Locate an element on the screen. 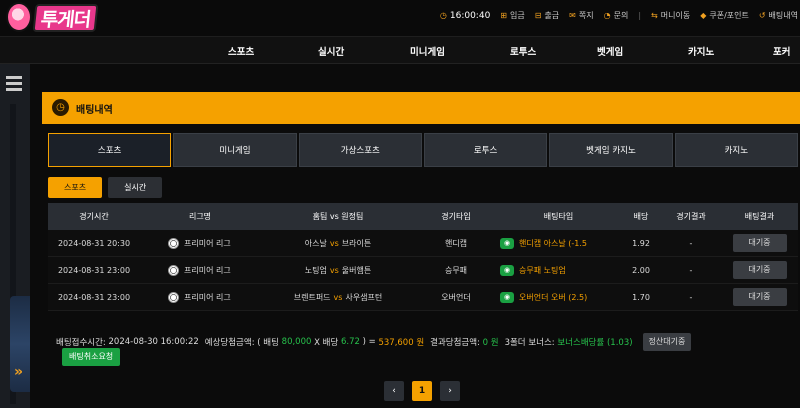 The height and width of the screenshot is (408, 800). message-link: ✉ 쪽지 is located at coordinates (581, 15).